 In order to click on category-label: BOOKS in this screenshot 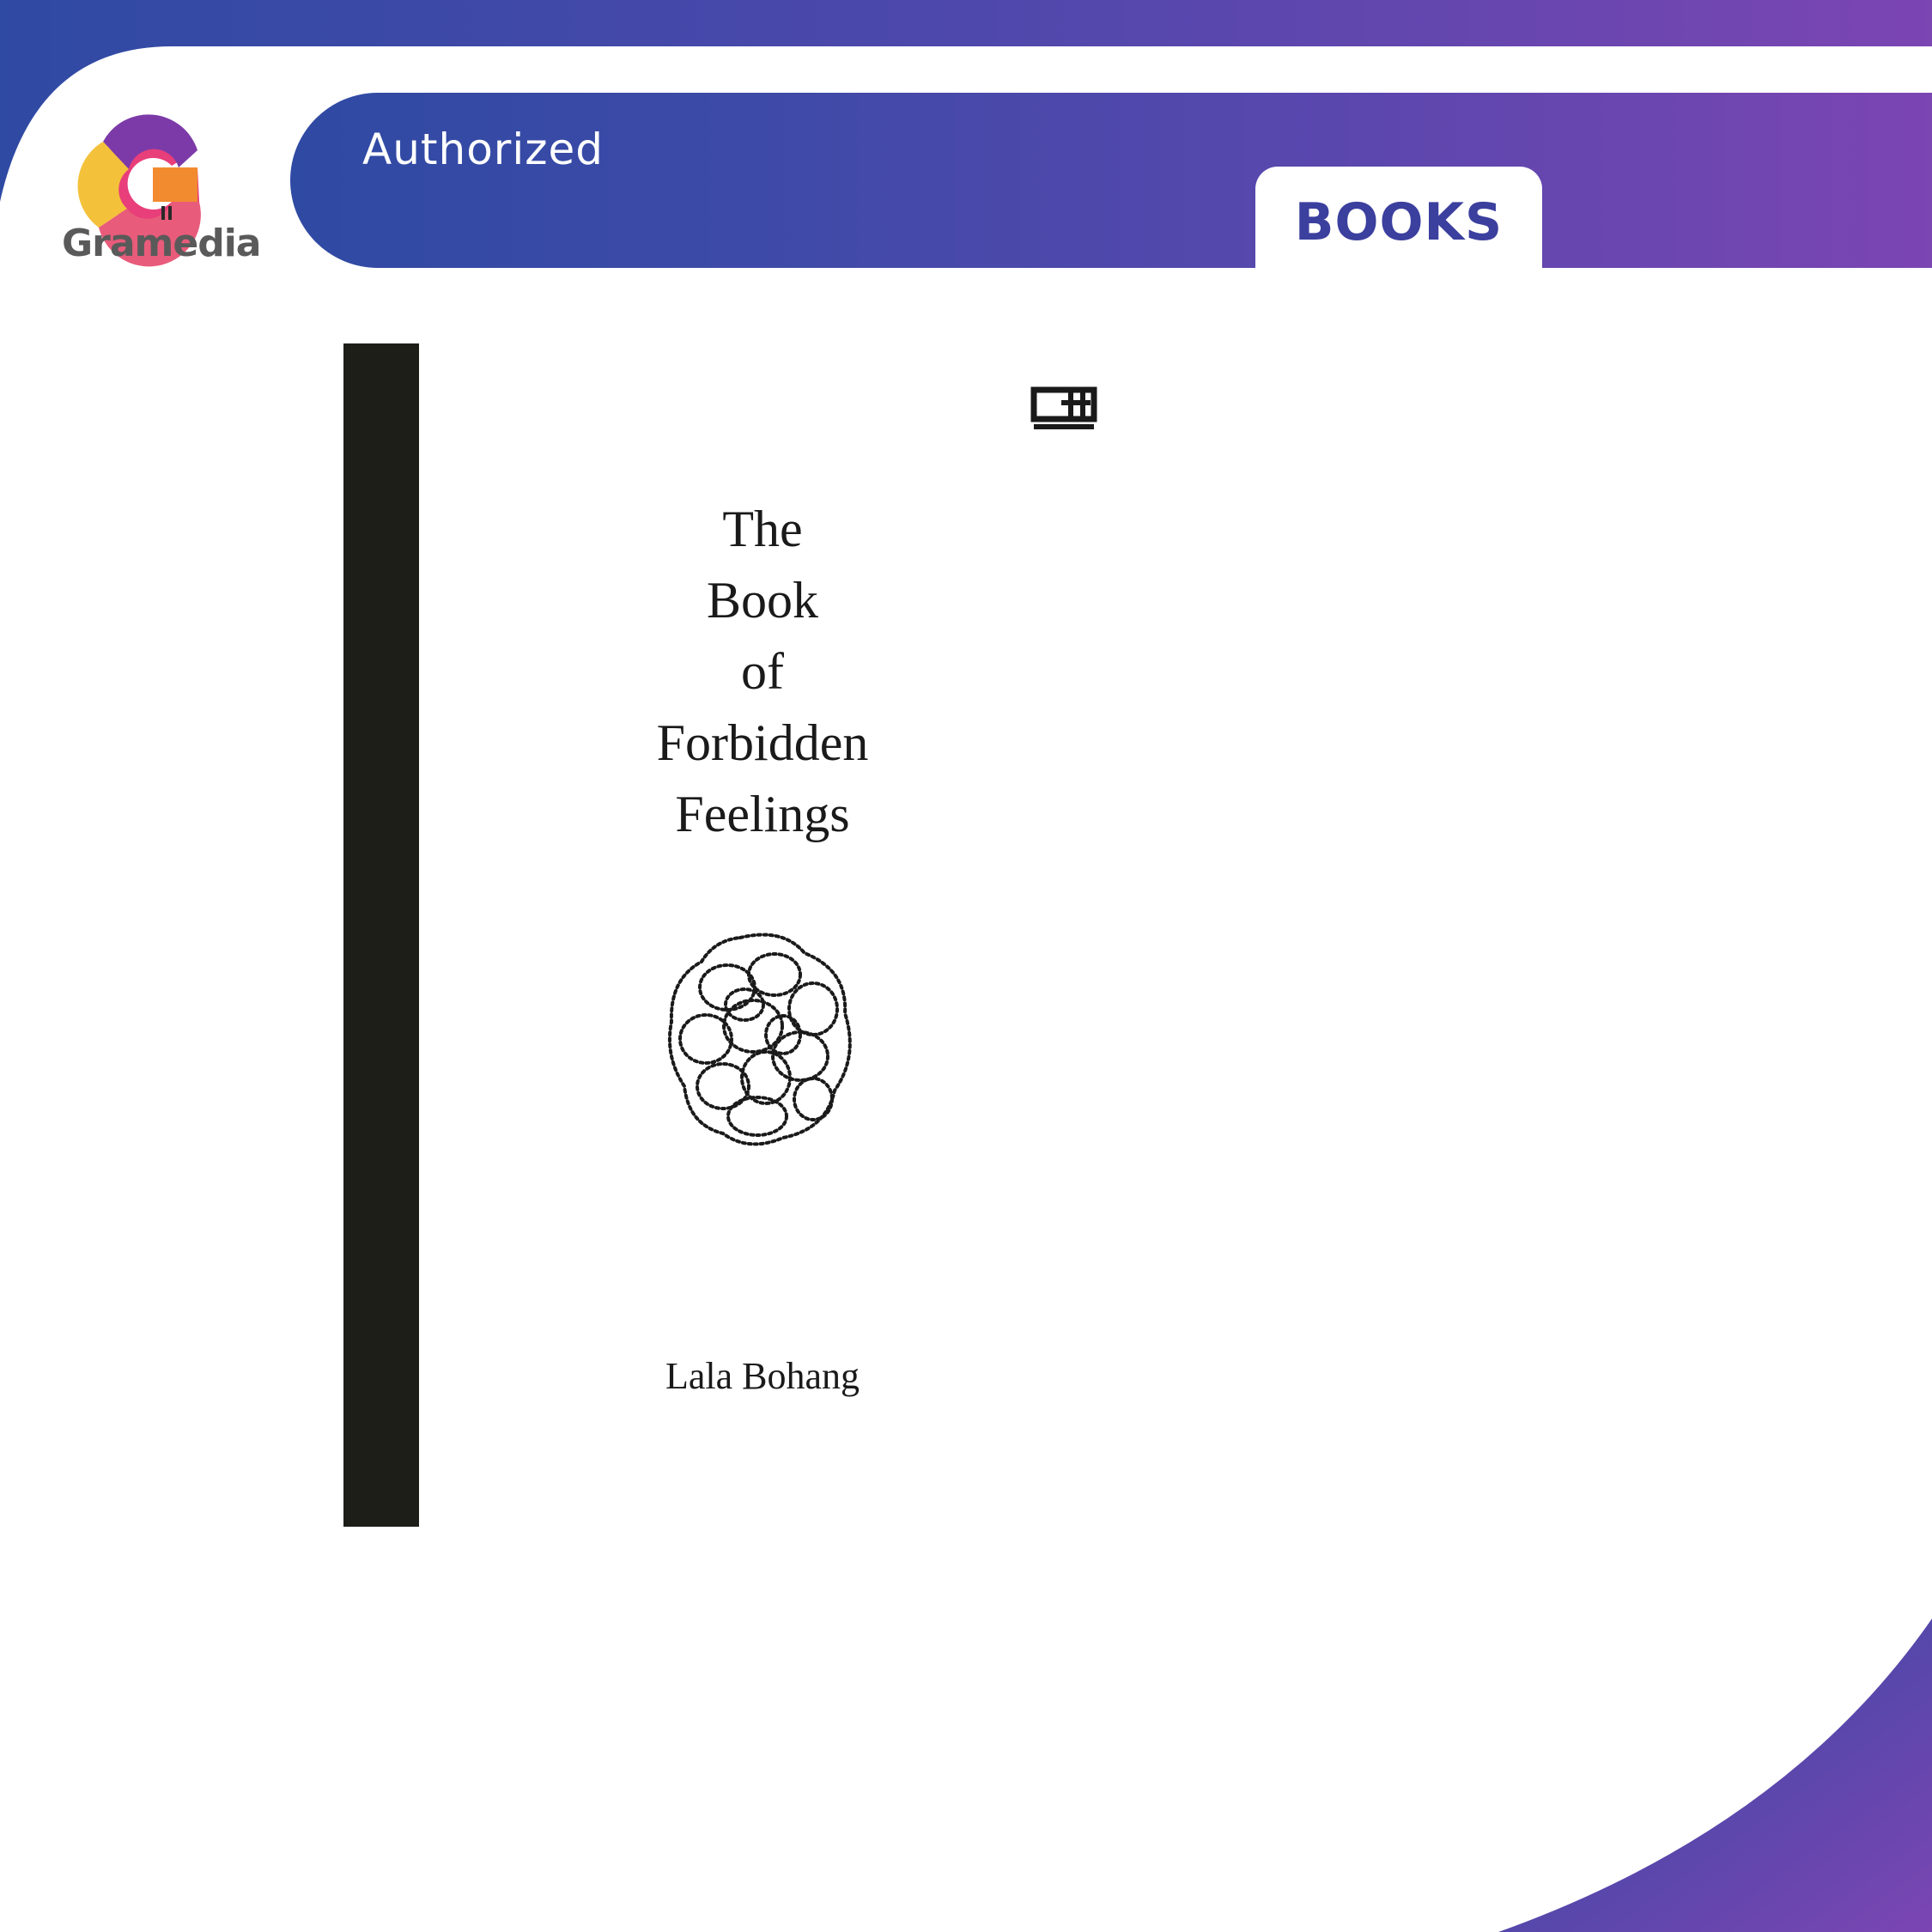, I will do `click(1399, 222)`.